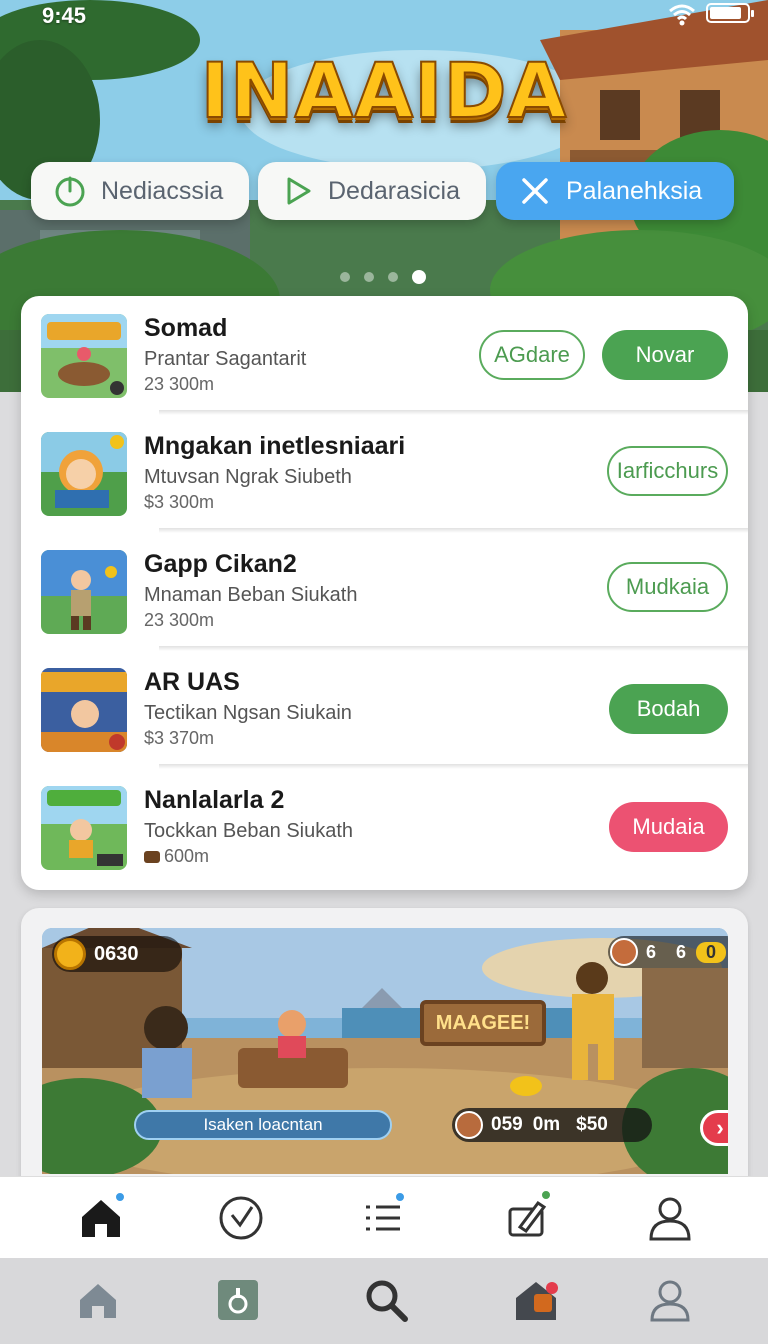  What do you see at coordinates (179, 738) in the screenshot?
I see `item-meta: $3 370m` at bounding box center [179, 738].